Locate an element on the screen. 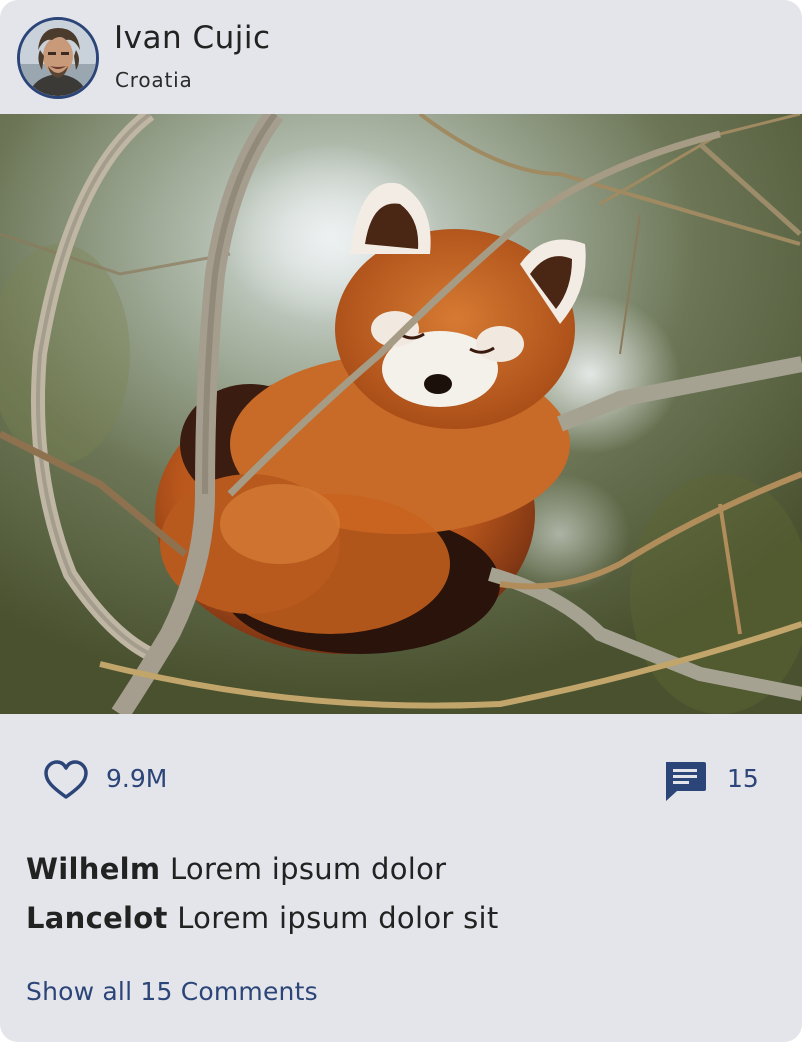 The image size is (802, 1042). comment-item: Lancelot Lorem ipsum dolor sit is located at coordinates (262, 918).